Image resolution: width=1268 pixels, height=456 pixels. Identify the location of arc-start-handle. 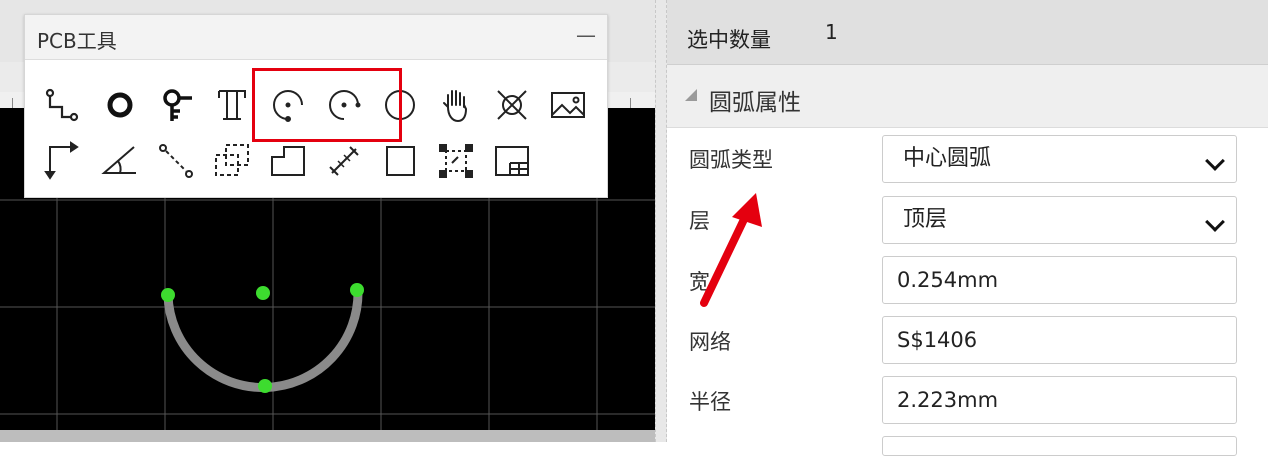
(168, 295).